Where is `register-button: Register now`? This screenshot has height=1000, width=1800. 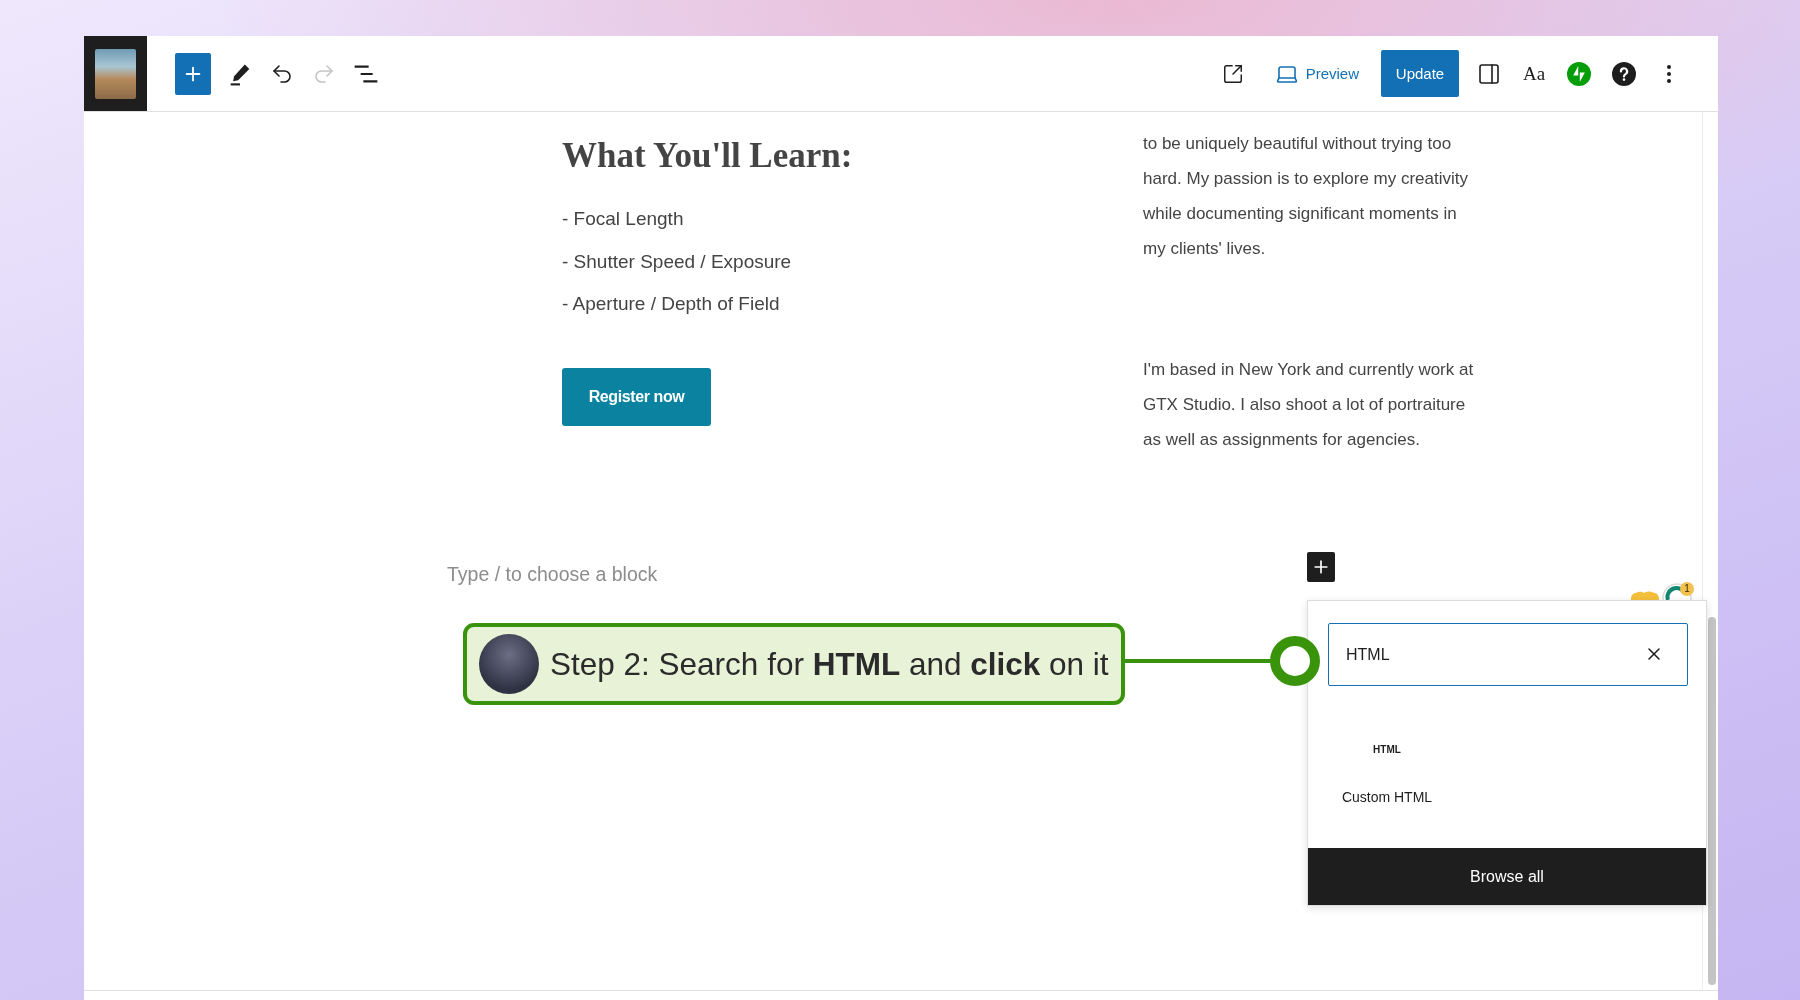 register-button: Register now is located at coordinates (636, 396).